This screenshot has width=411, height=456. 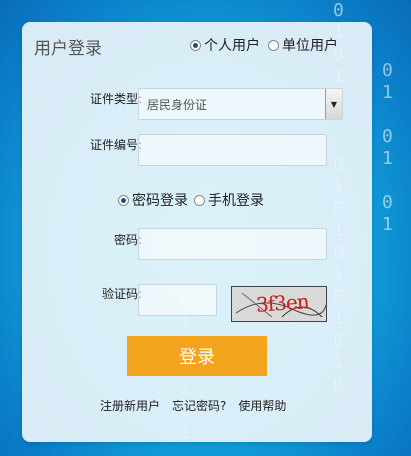 What do you see at coordinates (68, 49) in the screenshot?
I see `page-title: 用户登录` at bounding box center [68, 49].